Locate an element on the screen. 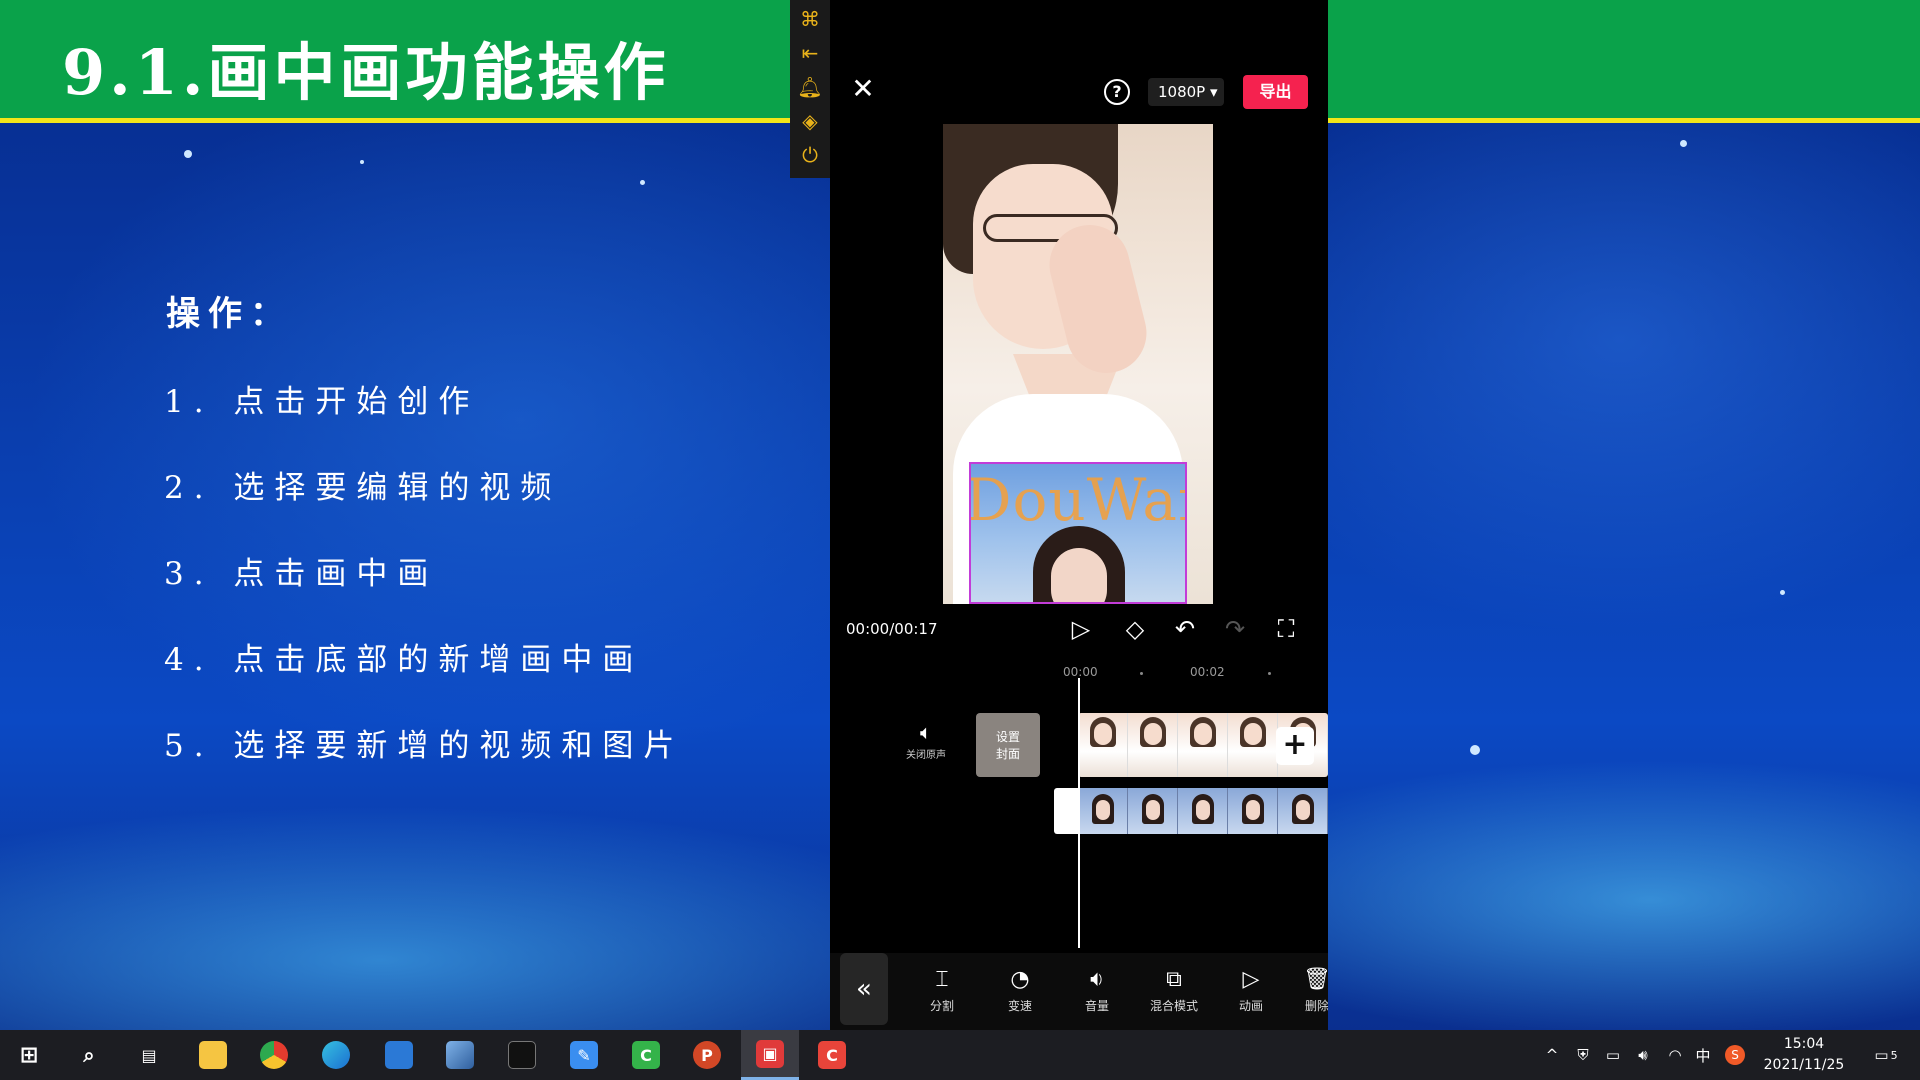 This screenshot has width=1920, height=1080. delete-icon: 🗑︎ is located at coordinates (1315, 979).